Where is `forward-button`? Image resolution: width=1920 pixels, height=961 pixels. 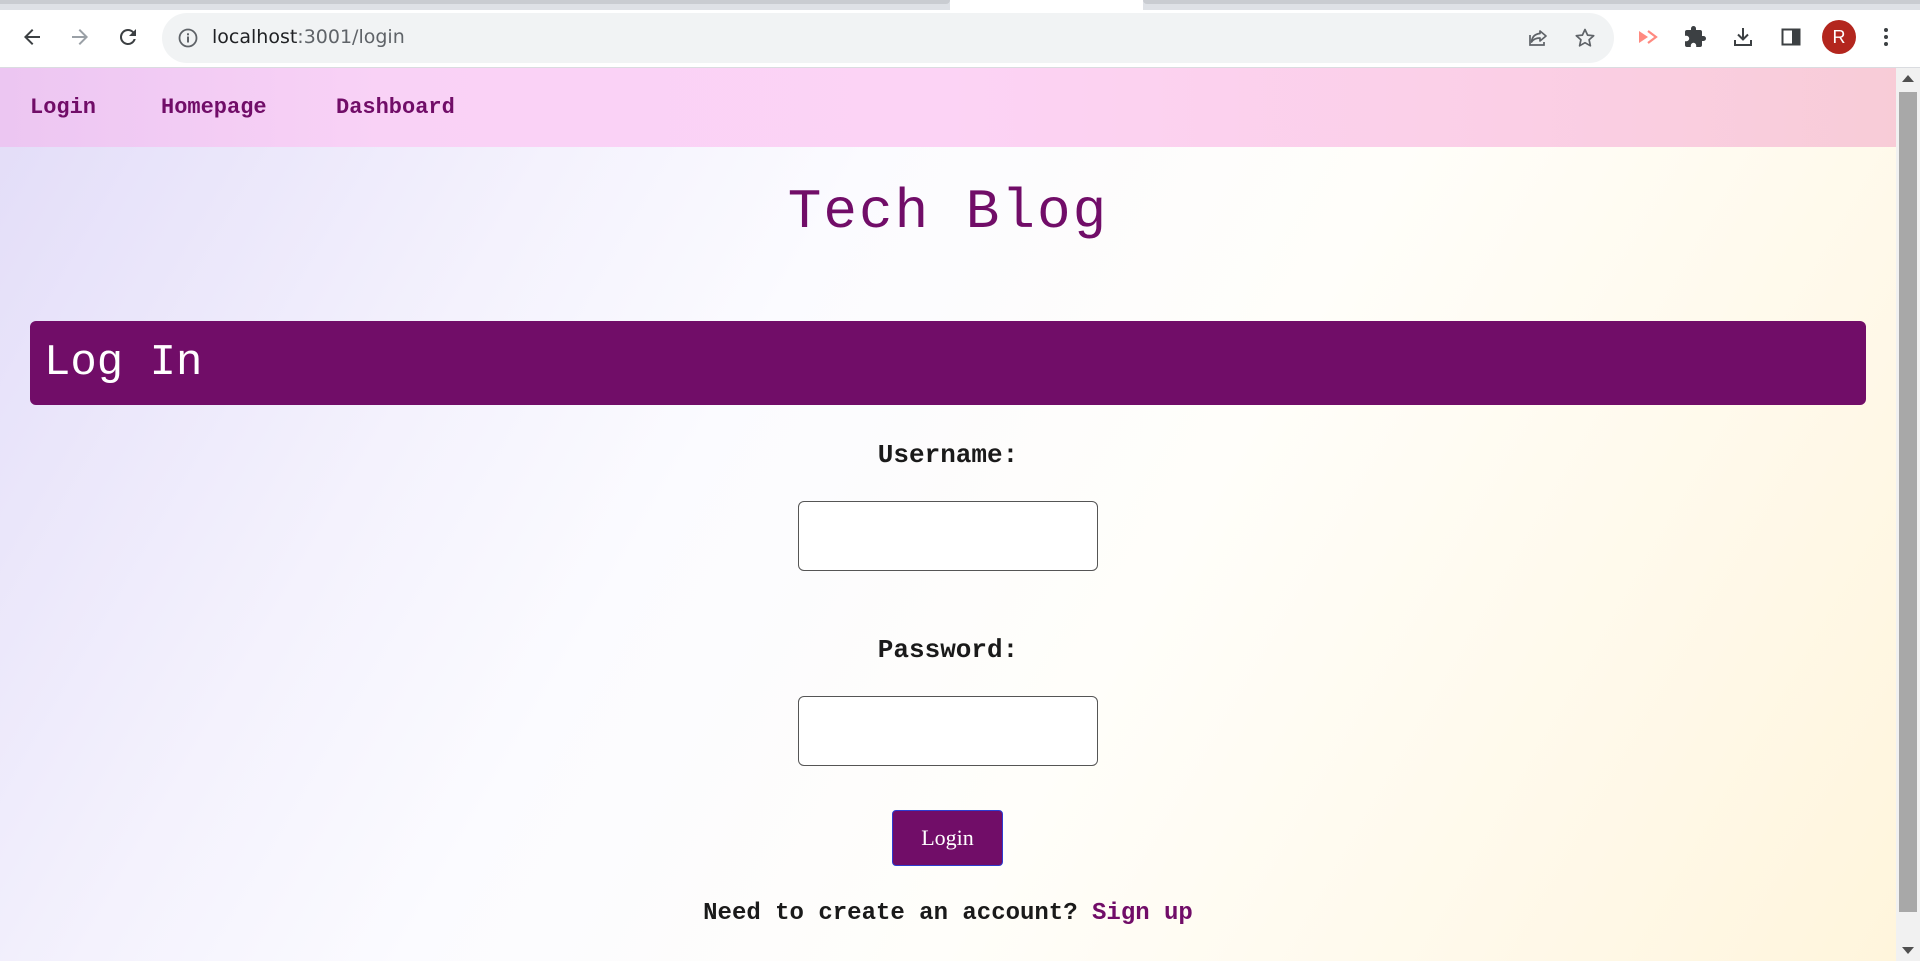 forward-button is located at coordinates (80, 37).